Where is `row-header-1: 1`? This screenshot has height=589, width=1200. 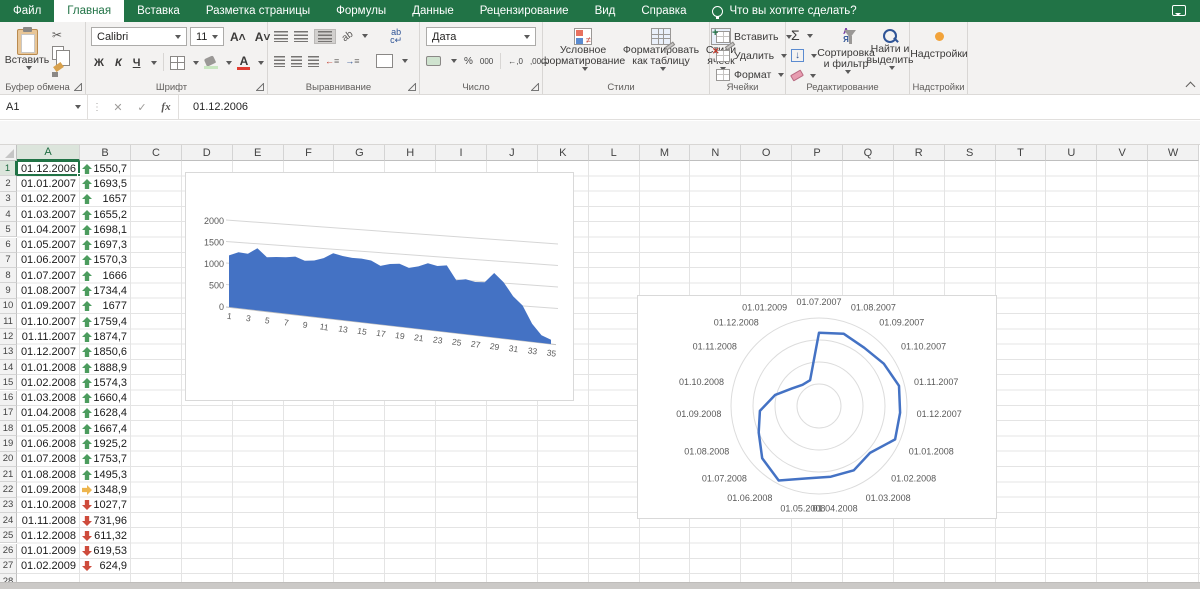
row-header-1: 1 is located at coordinates (8, 169).